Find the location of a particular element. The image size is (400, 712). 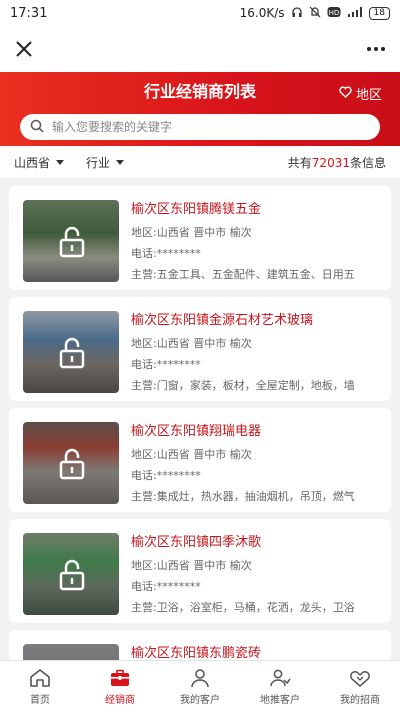

tab-my-customers: 我的客户 is located at coordinates (200, 686).